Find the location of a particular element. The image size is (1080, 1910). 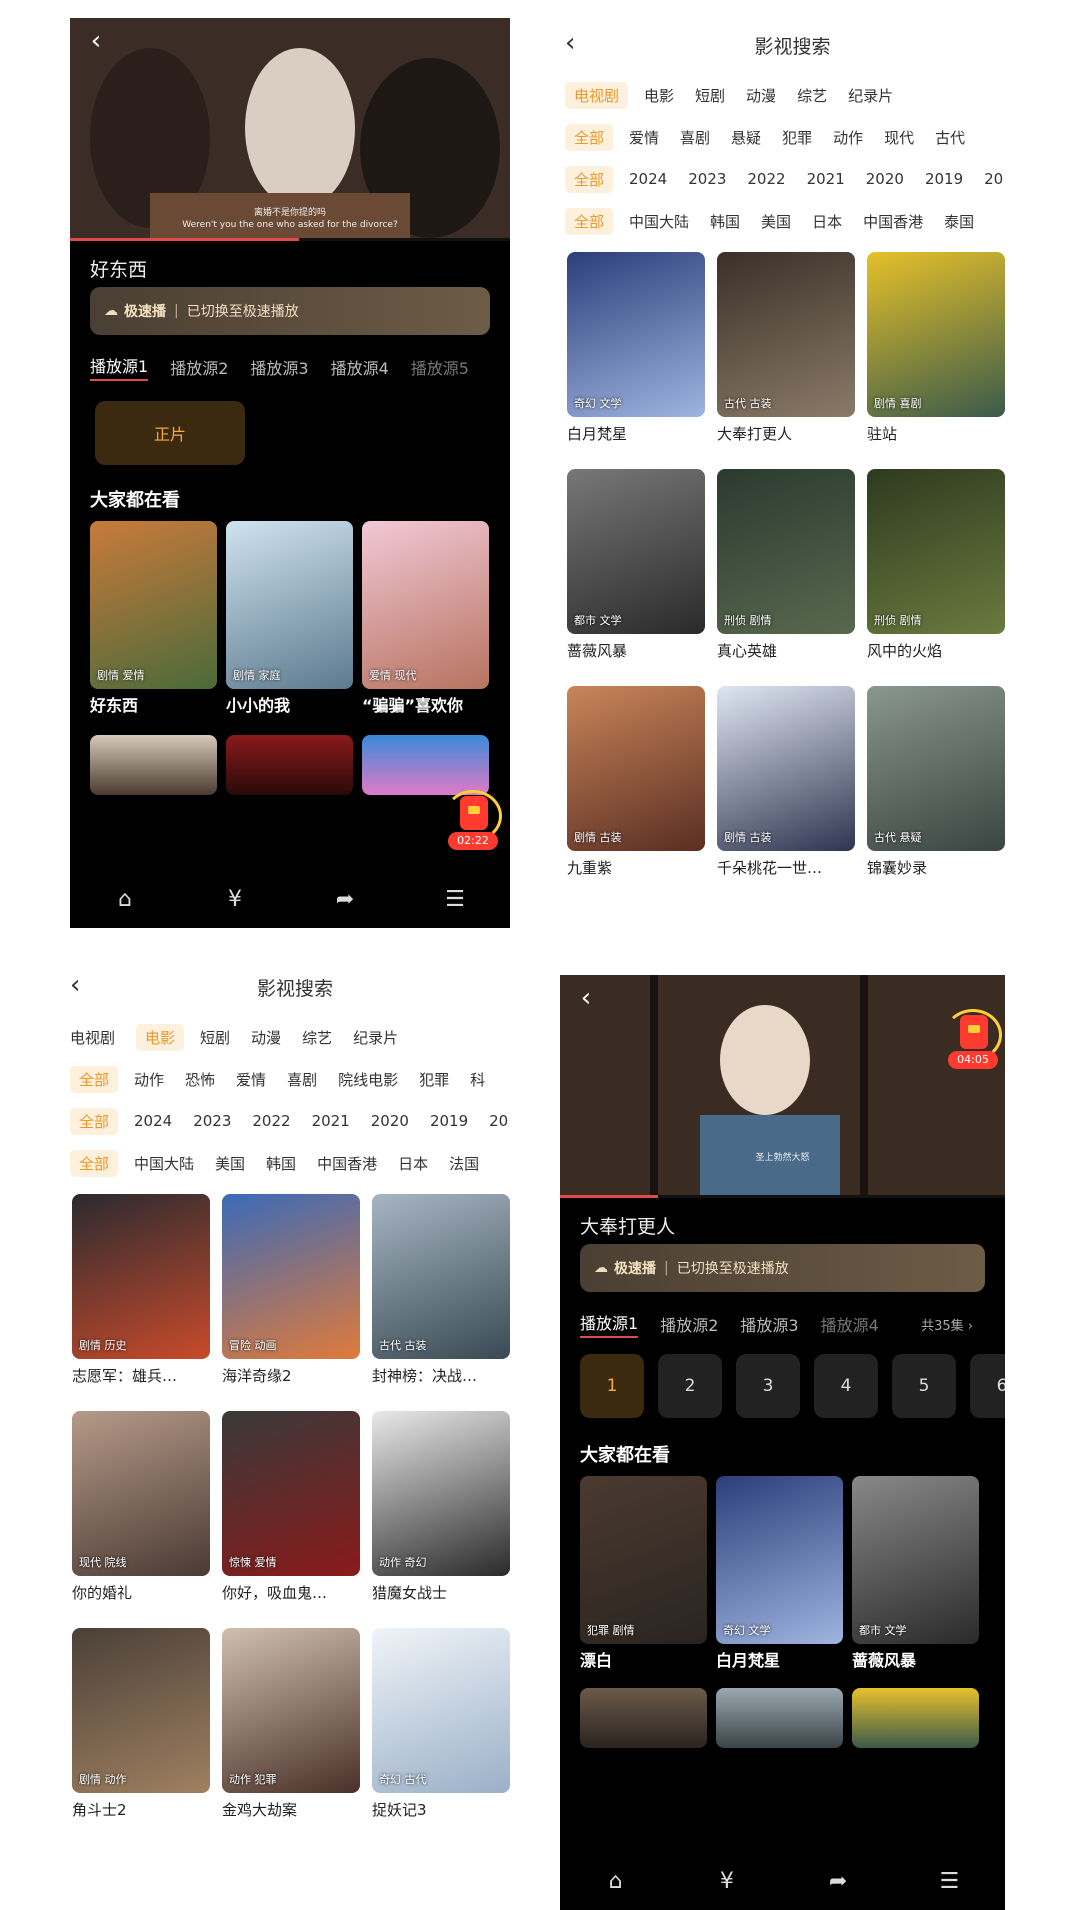

recommend-card: 剧情 家庭 小小的我 is located at coordinates (289, 622).